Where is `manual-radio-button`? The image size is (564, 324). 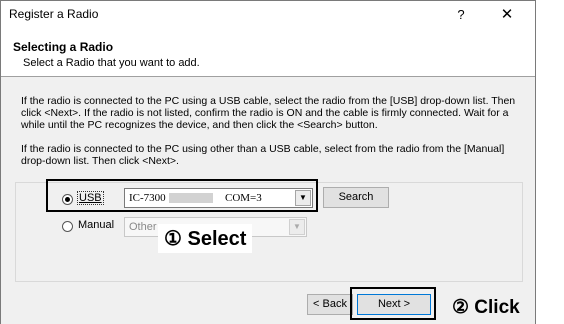 manual-radio-button is located at coordinates (67, 226).